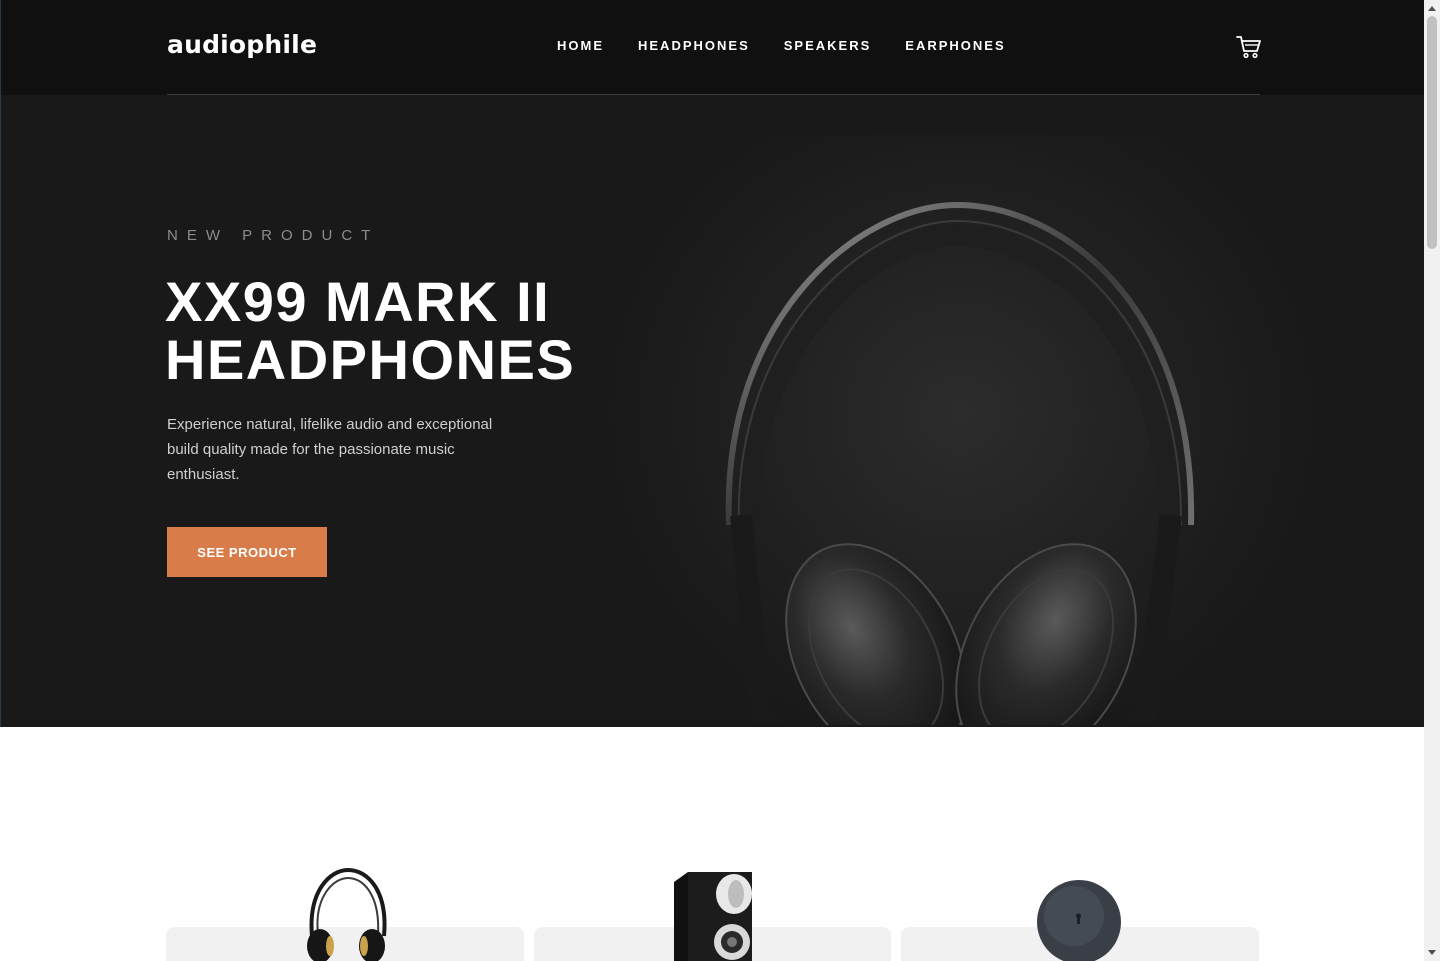  Describe the element at coordinates (1432, 480) in the screenshot. I see `page-scrollbar` at that location.